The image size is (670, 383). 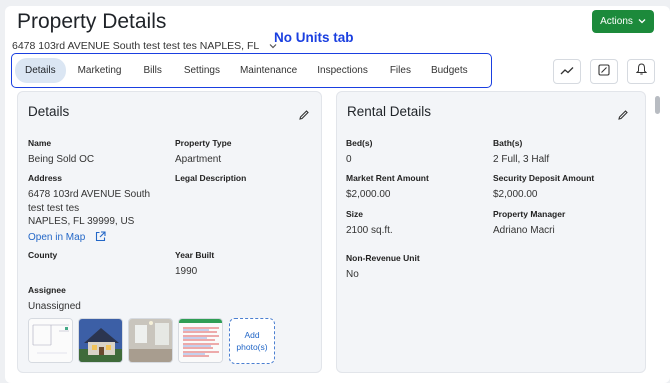 What do you see at coordinates (521, 152) in the screenshot?
I see `baths-field: Bath(s) 2 Full, 3 Half` at bounding box center [521, 152].